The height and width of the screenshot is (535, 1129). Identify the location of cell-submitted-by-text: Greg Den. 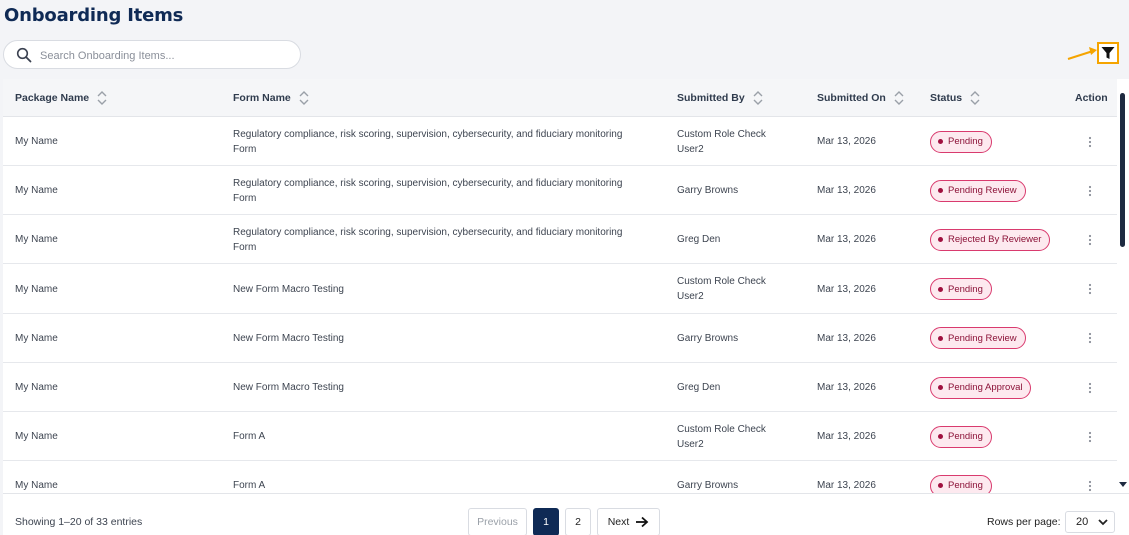
(699, 240).